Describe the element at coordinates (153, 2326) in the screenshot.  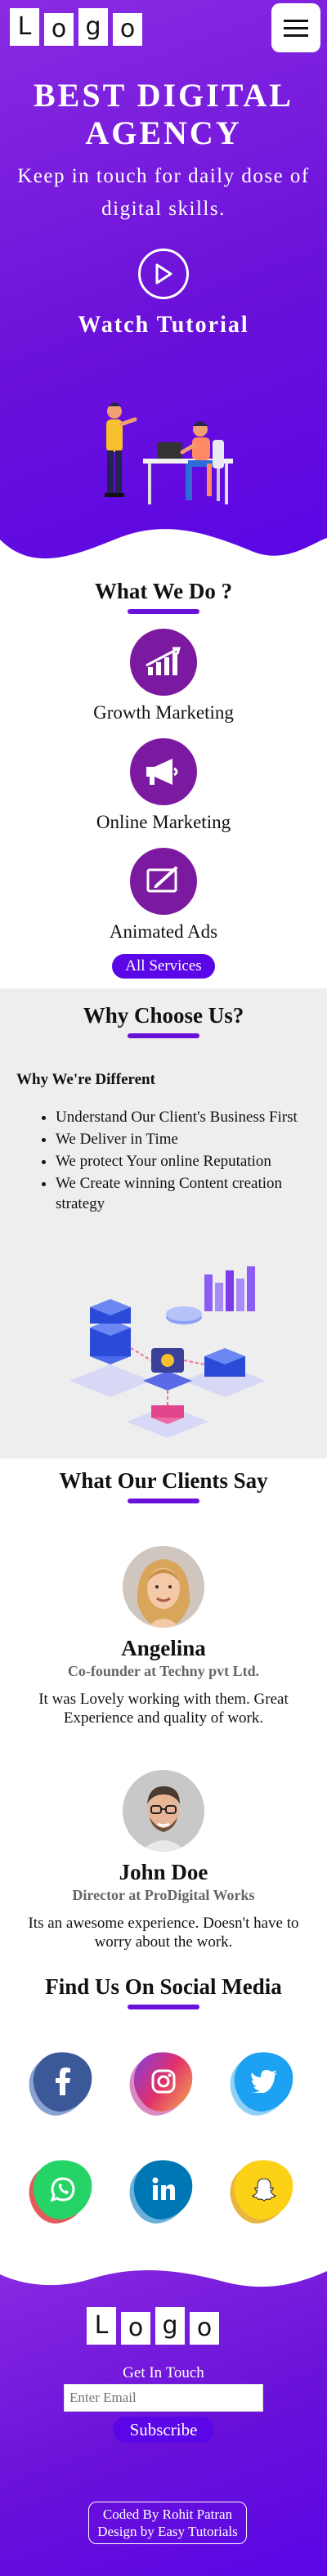
I see `footer-logo: L o g o` at that location.